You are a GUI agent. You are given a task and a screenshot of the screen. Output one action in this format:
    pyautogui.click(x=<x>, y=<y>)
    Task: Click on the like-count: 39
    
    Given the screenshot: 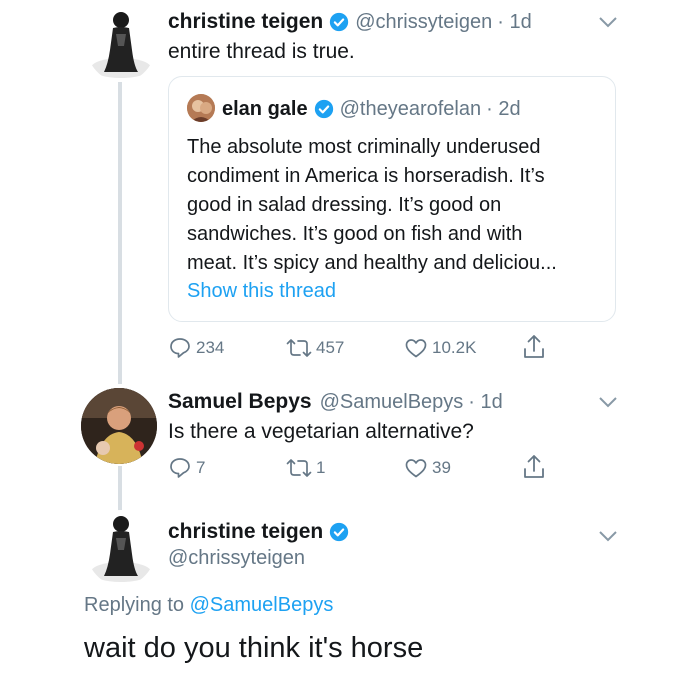 What is the action you would take?
    pyautogui.click(x=441, y=467)
    